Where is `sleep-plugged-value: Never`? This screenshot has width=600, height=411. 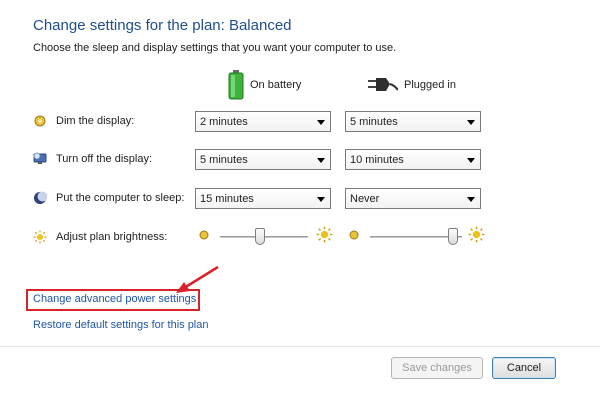
sleep-plugged-value: Never is located at coordinates (365, 198).